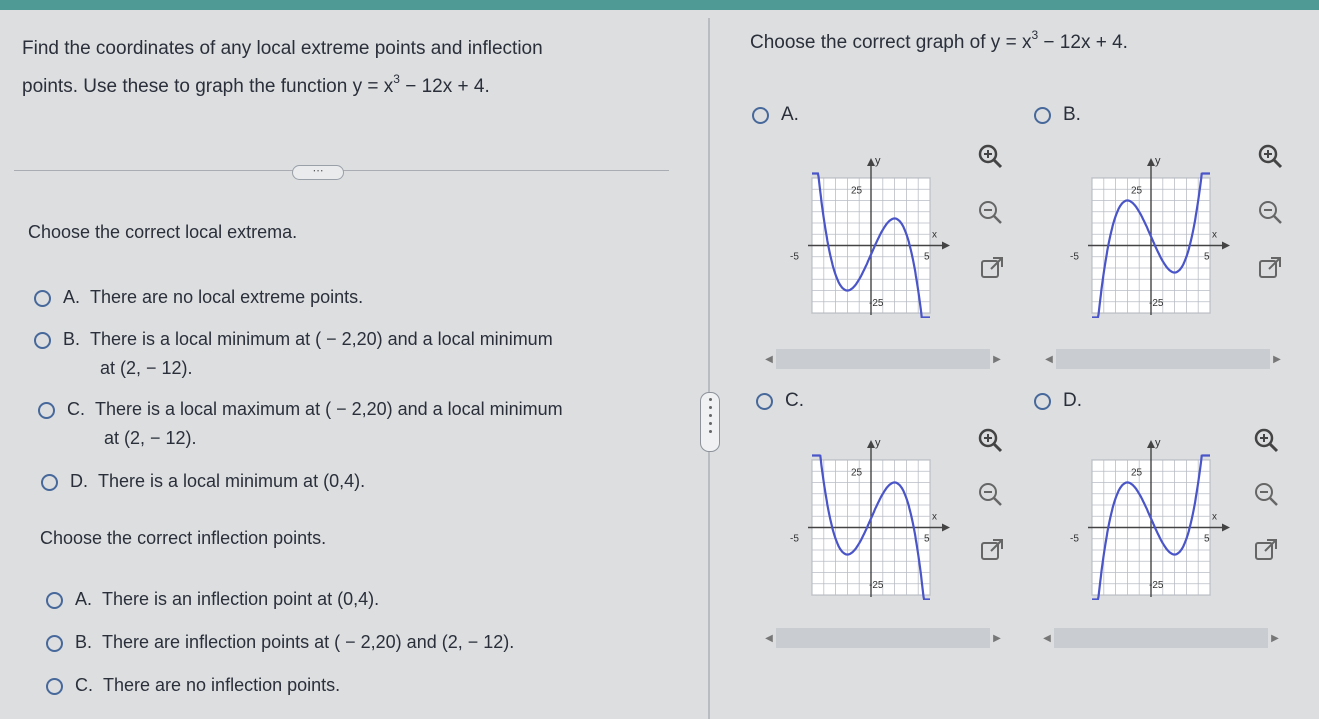 The height and width of the screenshot is (719, 1319). Describe the element at coordinates (870, 518) in the screenshot. I see `graph-c: y x 25 -25 -5 5` at that location.